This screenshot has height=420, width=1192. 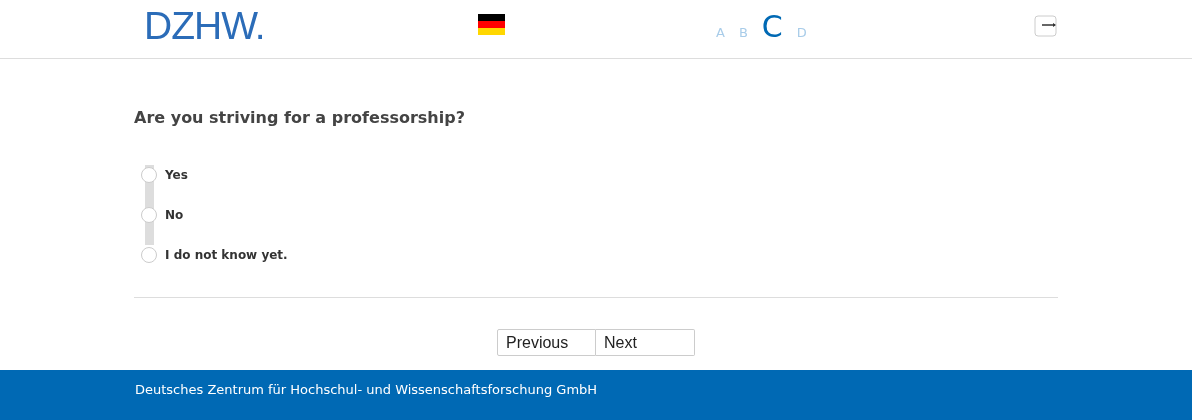 I want to click on next-button: Next, so click(x=645, y=342).